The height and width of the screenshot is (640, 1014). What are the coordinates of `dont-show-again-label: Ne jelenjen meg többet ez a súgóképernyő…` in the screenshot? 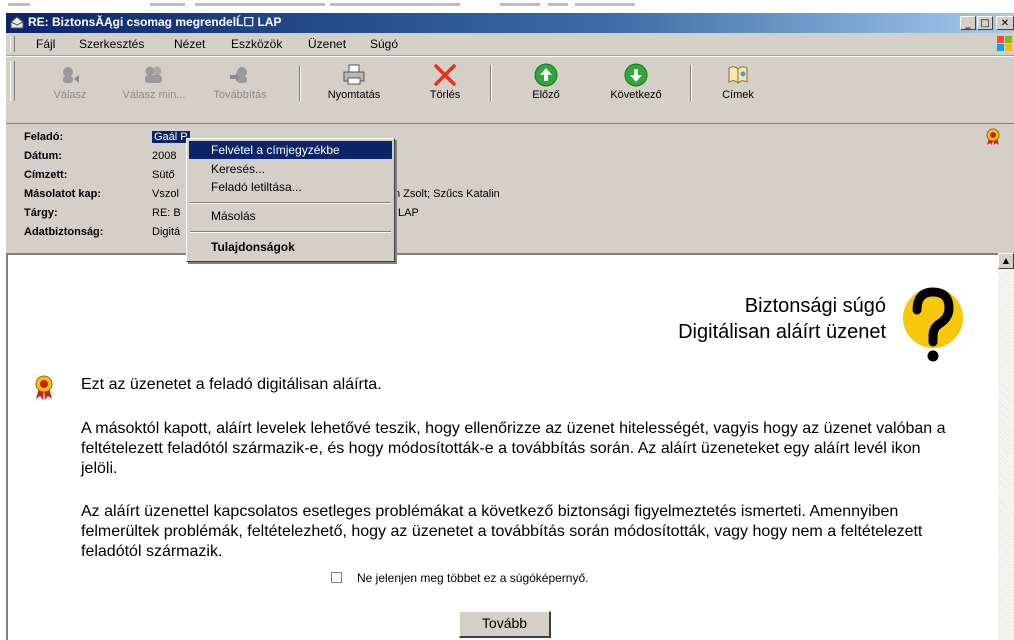 It's located at (473, 578).